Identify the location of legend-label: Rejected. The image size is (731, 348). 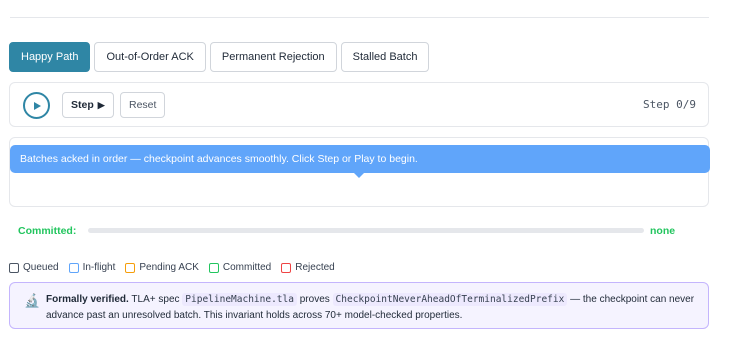
(315, 267).